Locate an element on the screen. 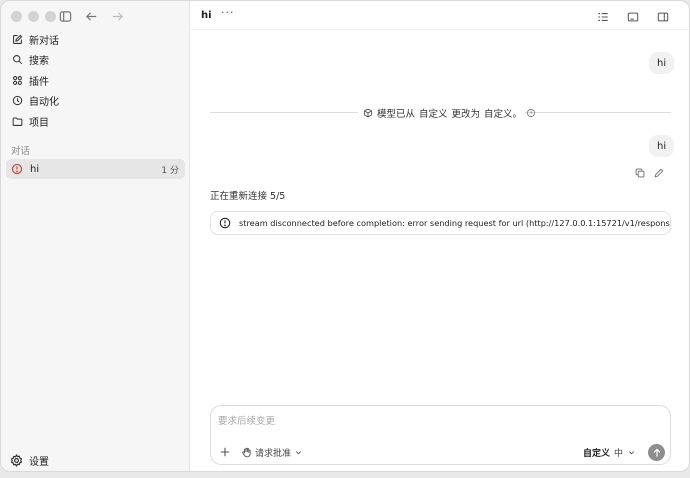 This screenshot has height=478, width=690. sidebar-item-label: 新对话 is located at coordinates (44, 41).